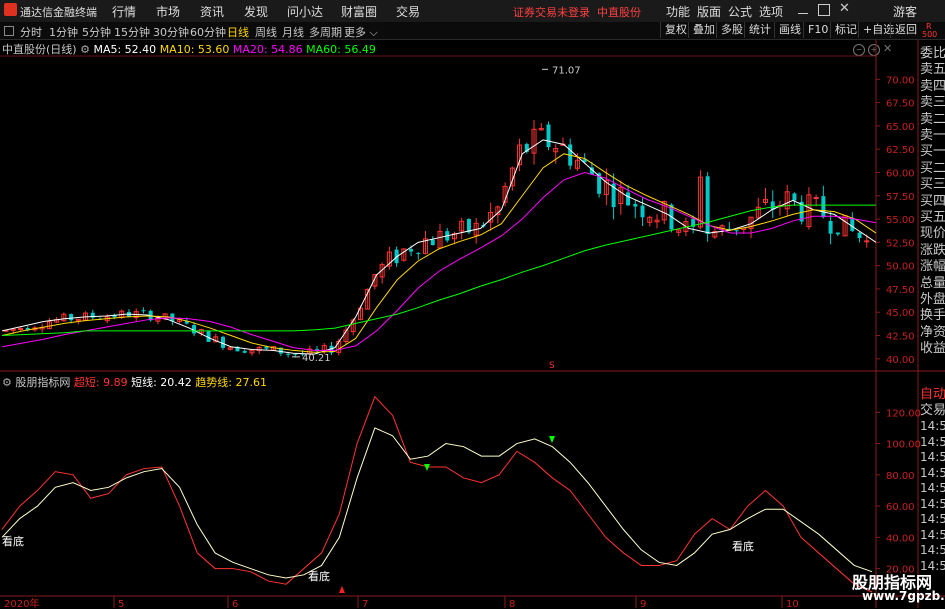 This screenshot has height=609, width=945. I want to click on sidebar-field-label: 卖二, so click(932, 119).